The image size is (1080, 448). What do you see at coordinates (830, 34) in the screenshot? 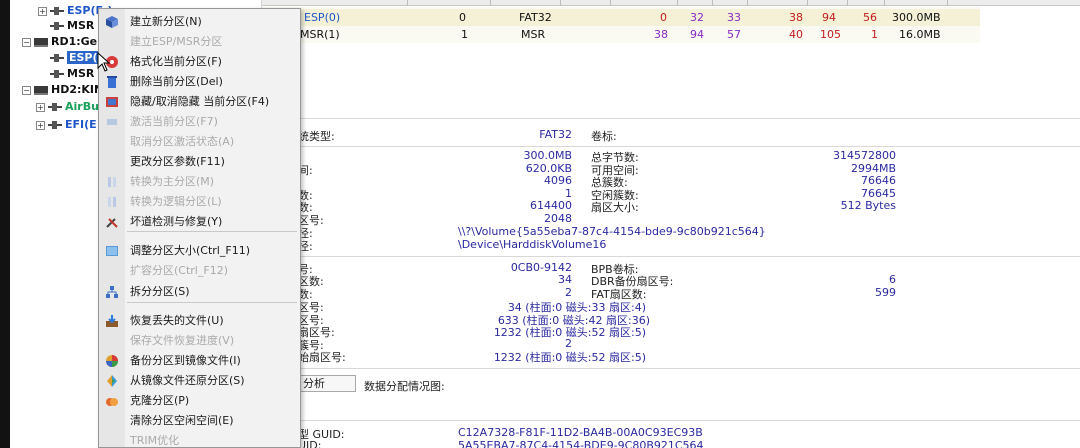
I see `end-head: 105` at bounding box center [830, 34].